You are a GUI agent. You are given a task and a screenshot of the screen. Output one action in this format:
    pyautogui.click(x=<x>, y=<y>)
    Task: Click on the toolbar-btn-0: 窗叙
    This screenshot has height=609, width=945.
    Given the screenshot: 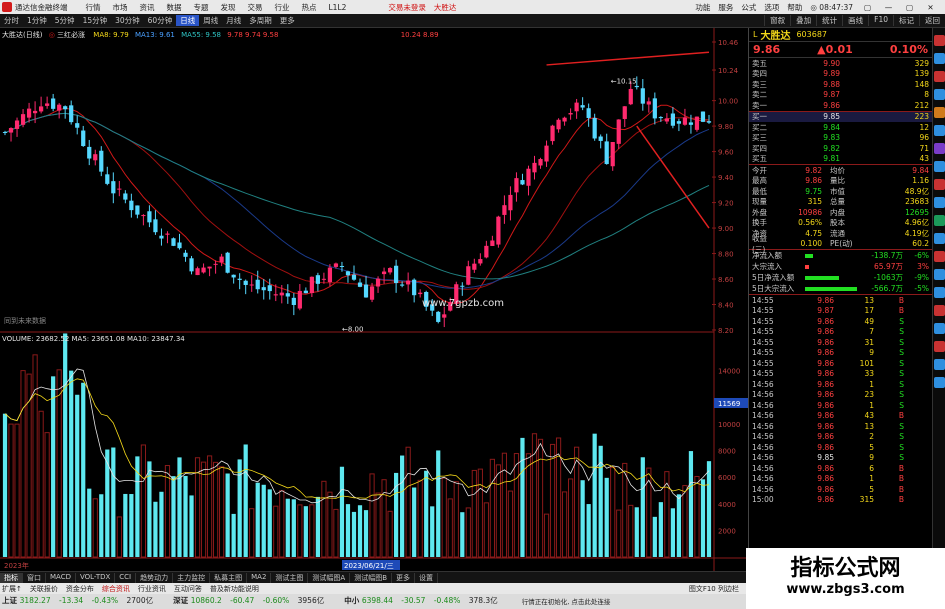 What is the action you would take?
    pyautogui.click(x=777, y=20)
    